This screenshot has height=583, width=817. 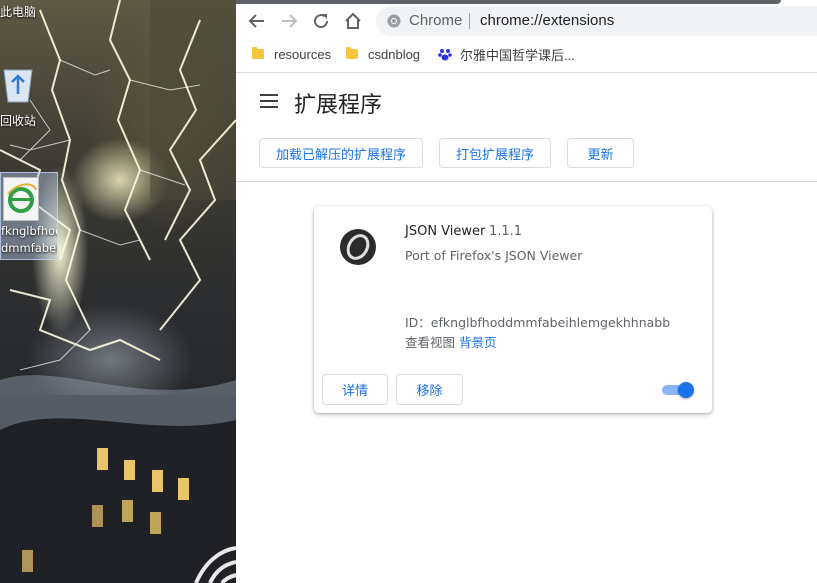 I want to click on home-button, so click(x=353, y=21).